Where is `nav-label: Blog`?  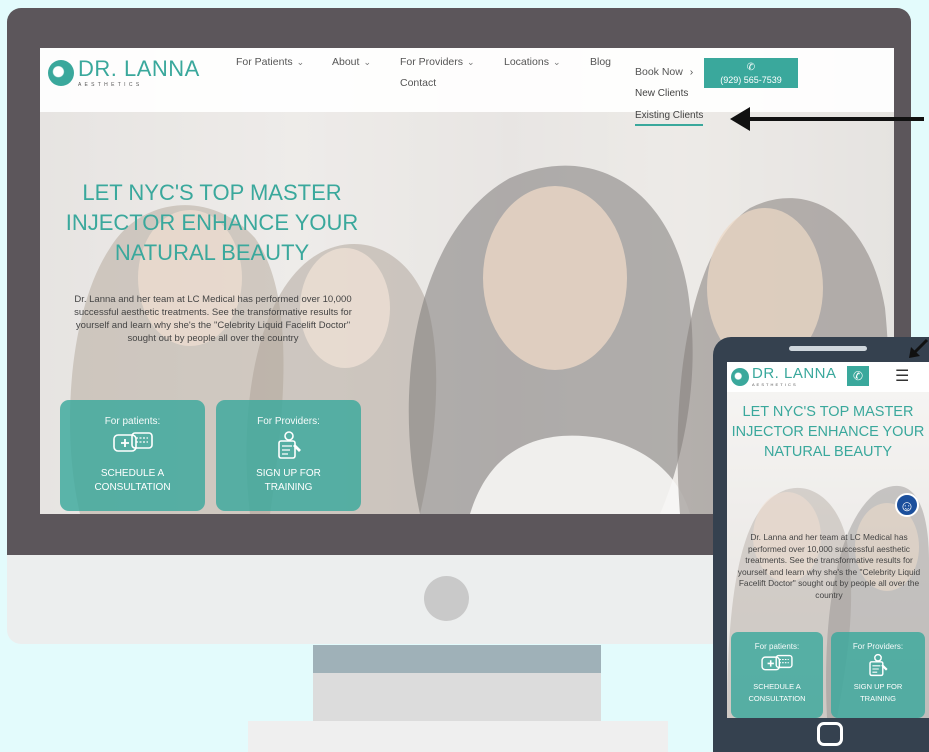 nav-label: Blog is located at coordinates (601, 62).